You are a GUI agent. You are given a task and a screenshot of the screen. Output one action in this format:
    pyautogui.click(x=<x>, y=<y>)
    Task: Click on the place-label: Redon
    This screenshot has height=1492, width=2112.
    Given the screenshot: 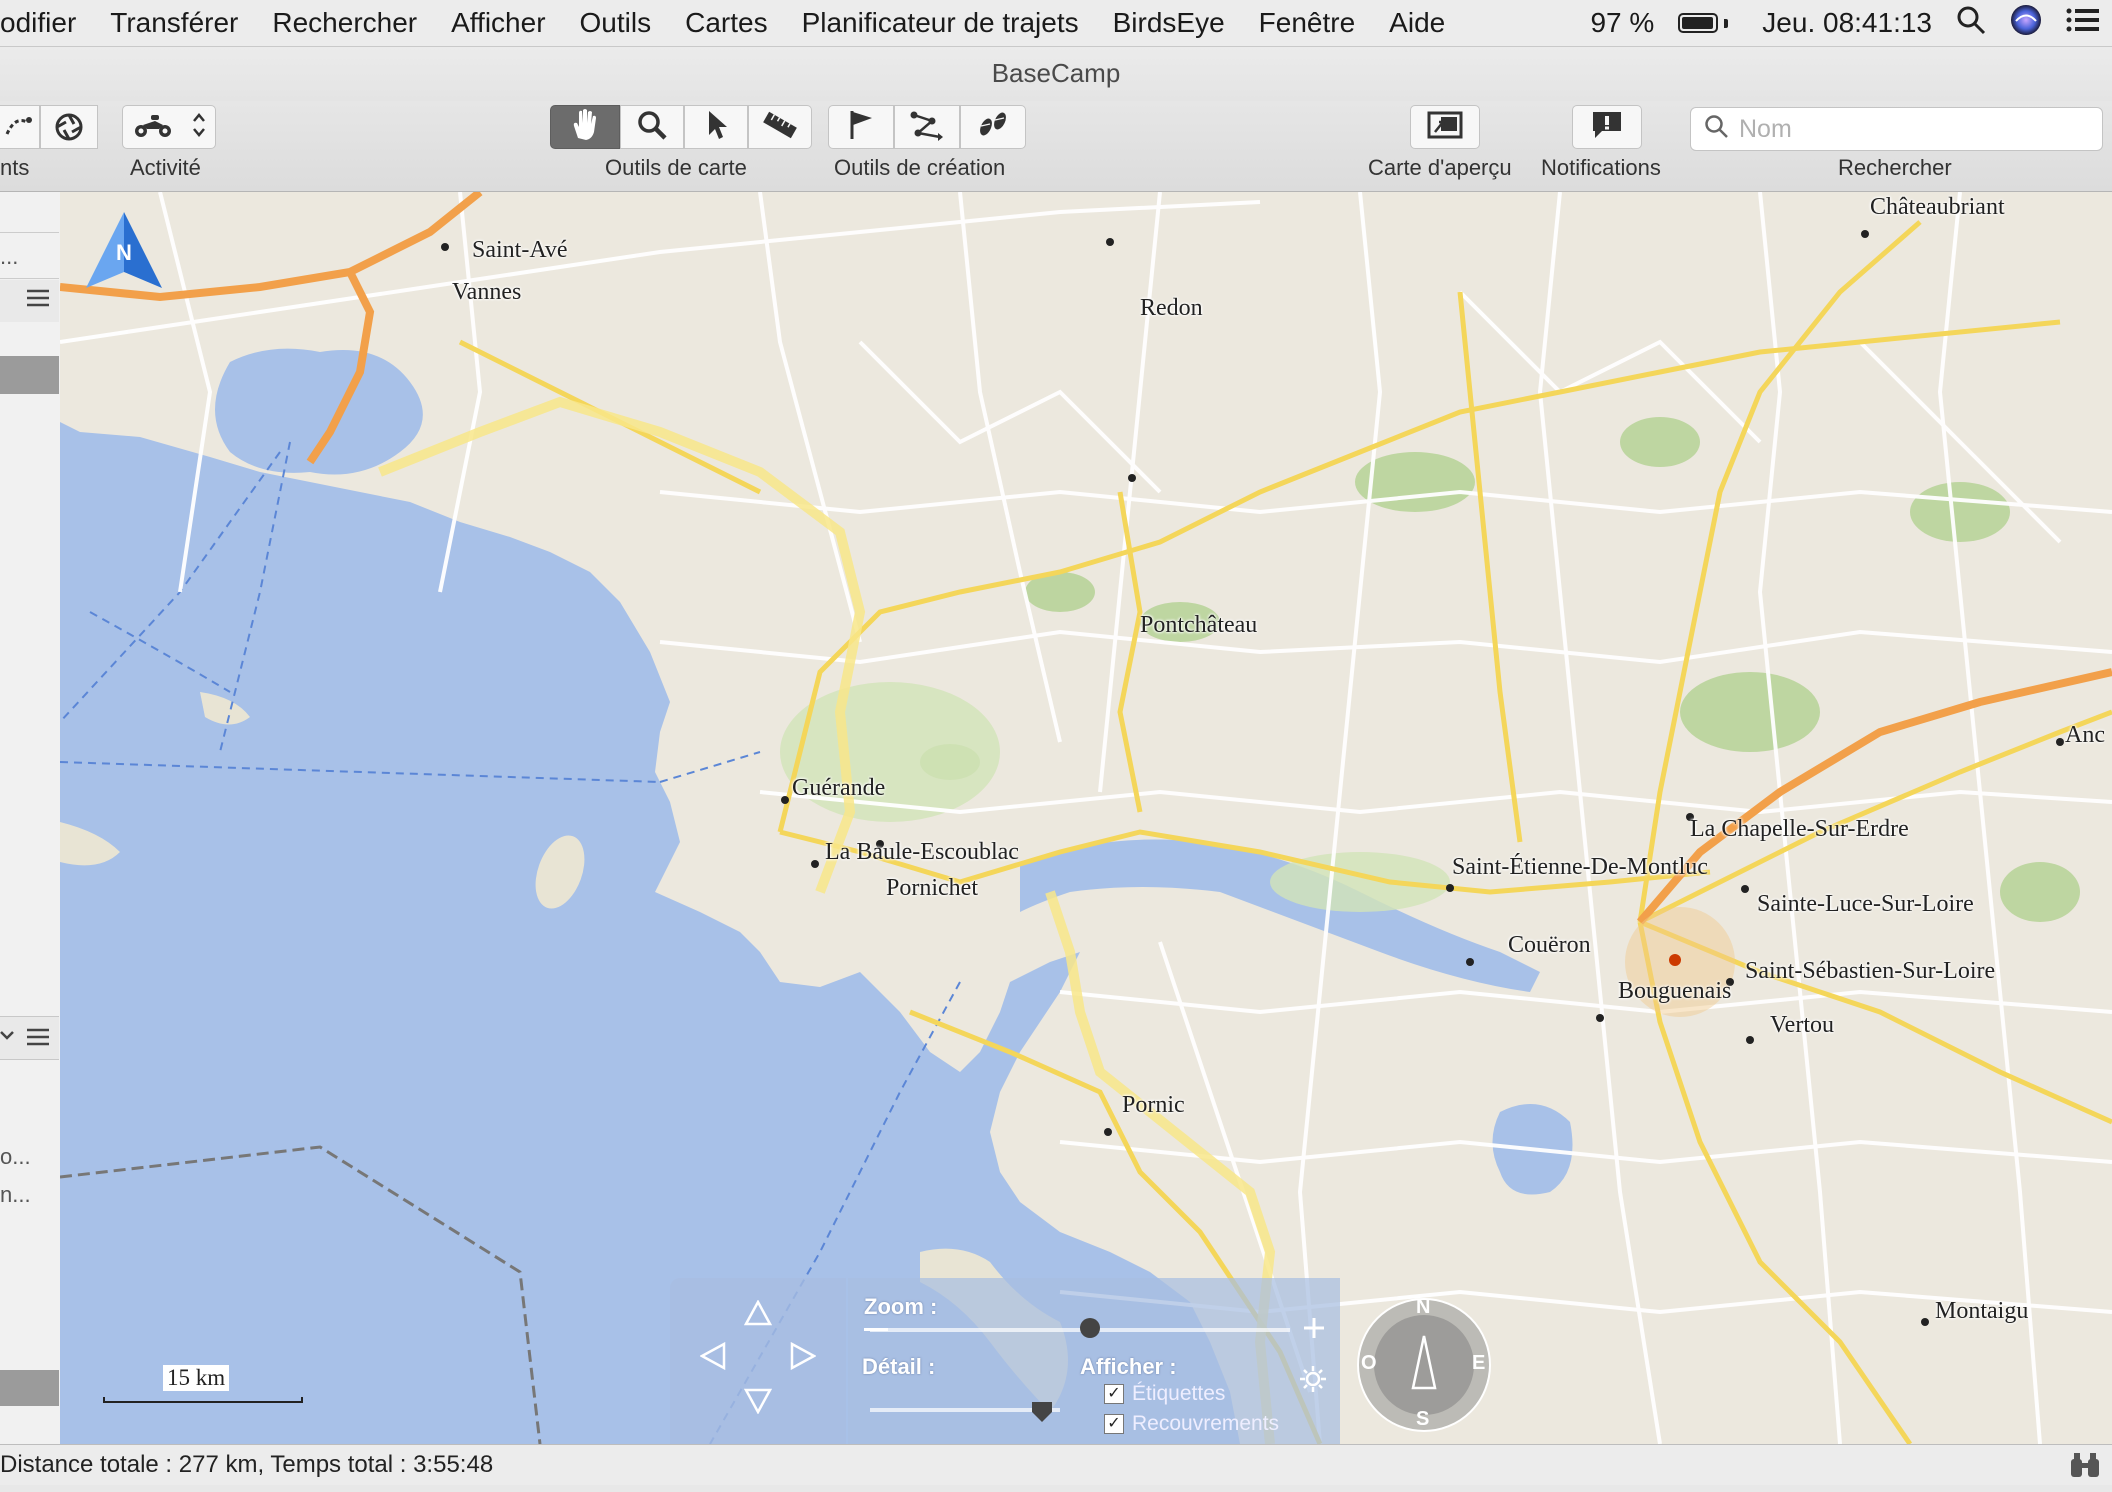 What is the action you would take?
    pyautogui.click(x=1171, y=308)
    